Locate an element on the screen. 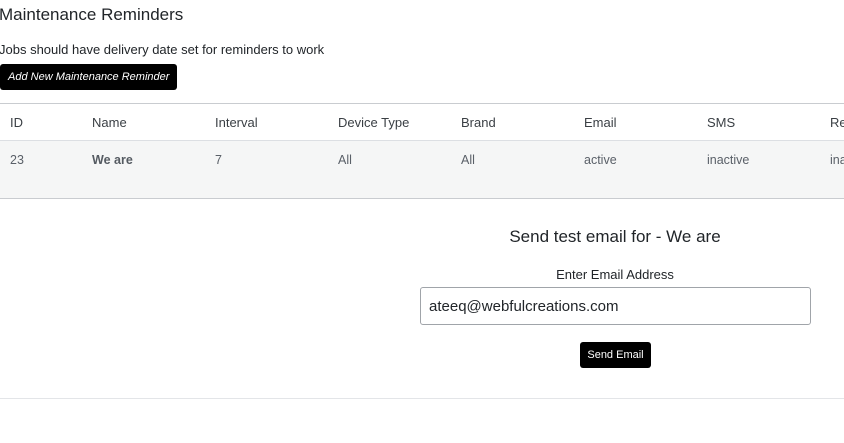 The width and height of the screenshot is (844, 443). cell-name: We are is located at coordinates (112, 159).